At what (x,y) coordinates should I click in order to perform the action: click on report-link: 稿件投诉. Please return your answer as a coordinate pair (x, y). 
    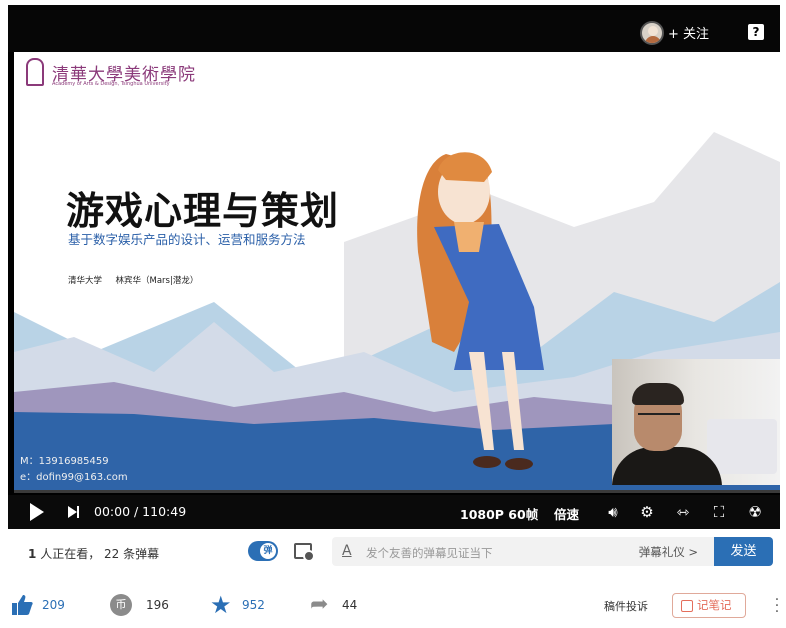
    Looking at the image, I should click on (626, 606).